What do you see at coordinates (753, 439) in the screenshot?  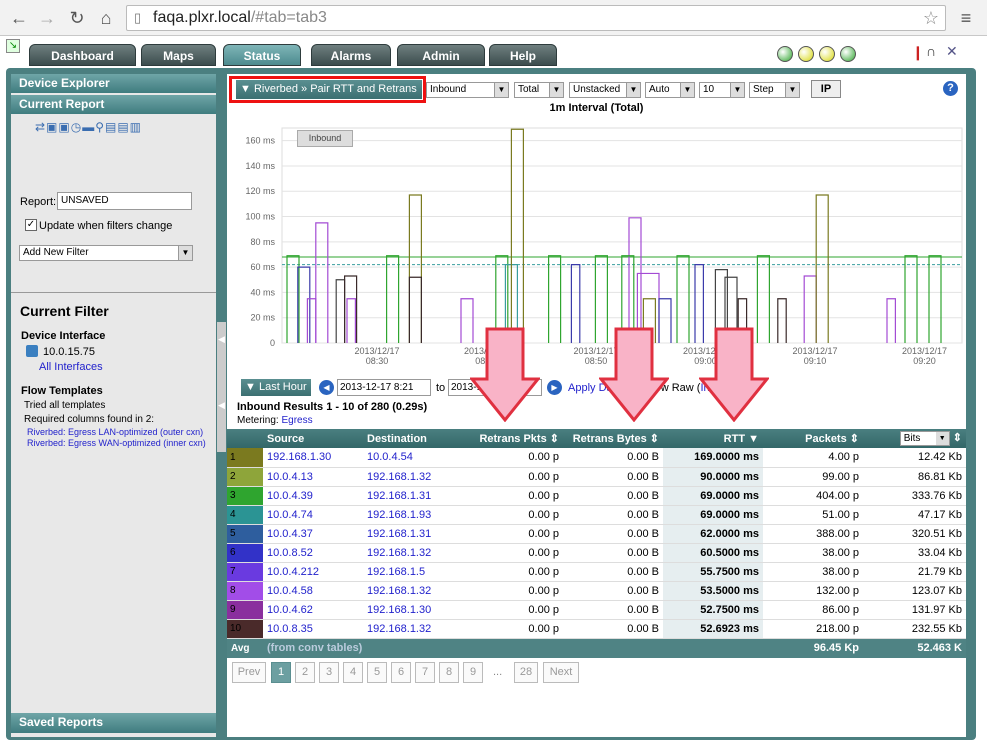 I see `sort-desc-icon: ▼` at bounding box center [753, 439].